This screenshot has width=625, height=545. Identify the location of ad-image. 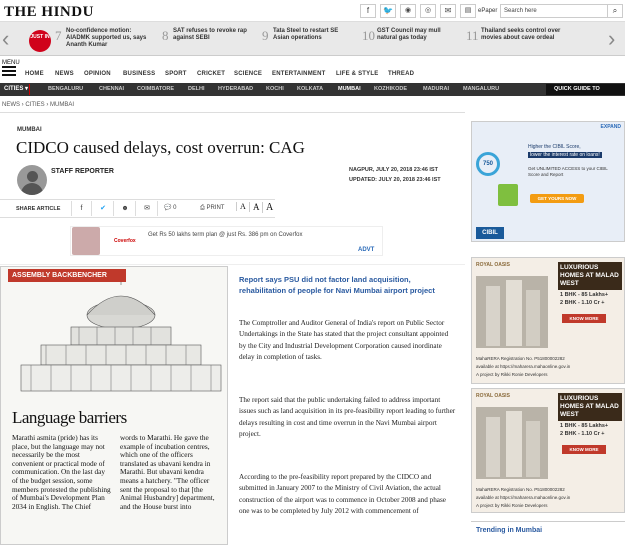
(86, 241).